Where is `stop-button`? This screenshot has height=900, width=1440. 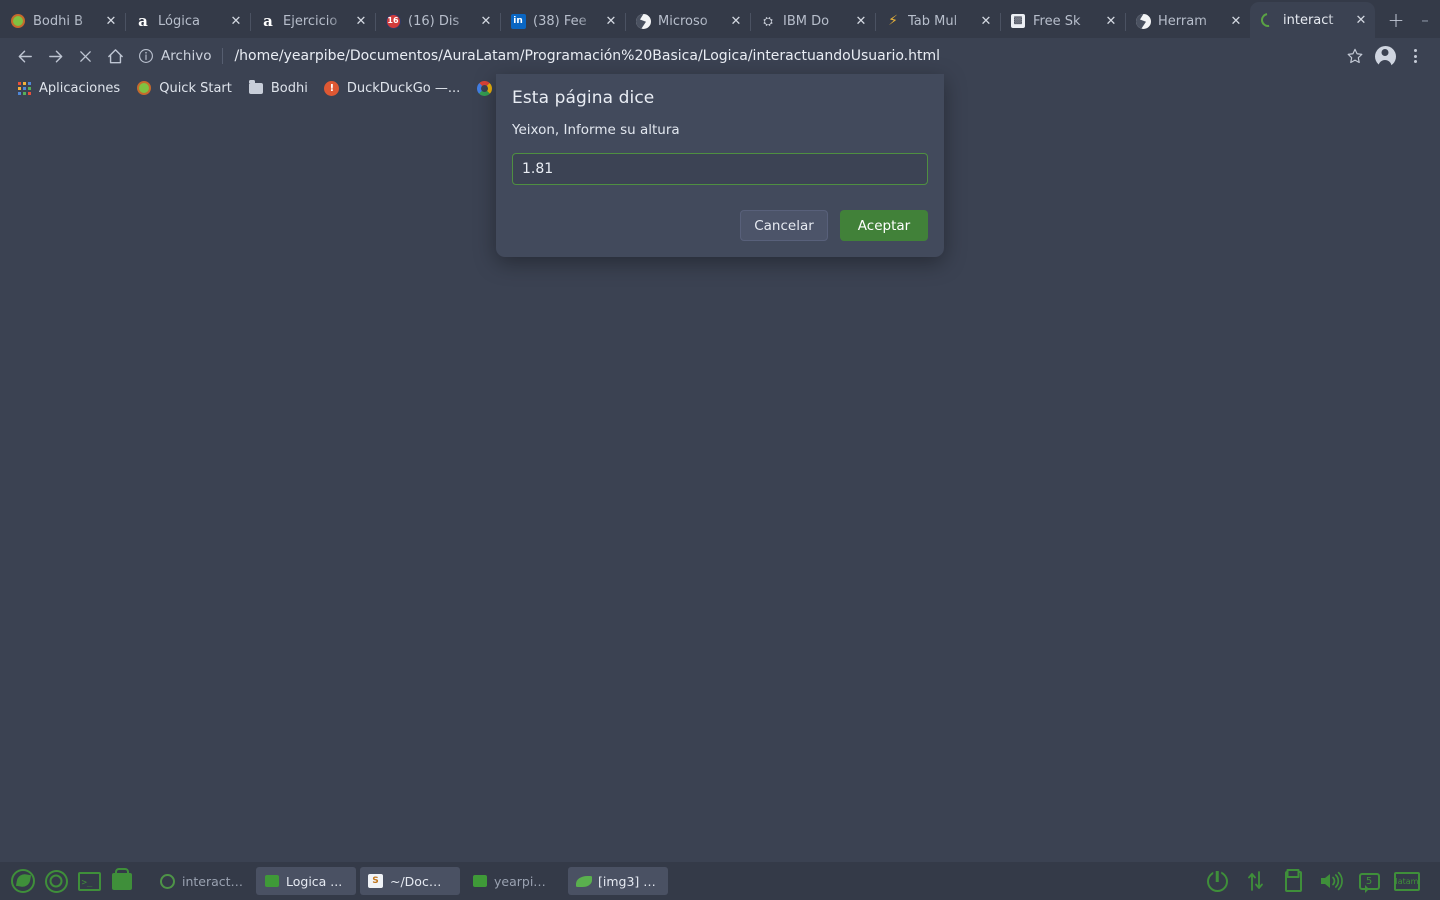 stop-button is located at coordinates (85, 56).